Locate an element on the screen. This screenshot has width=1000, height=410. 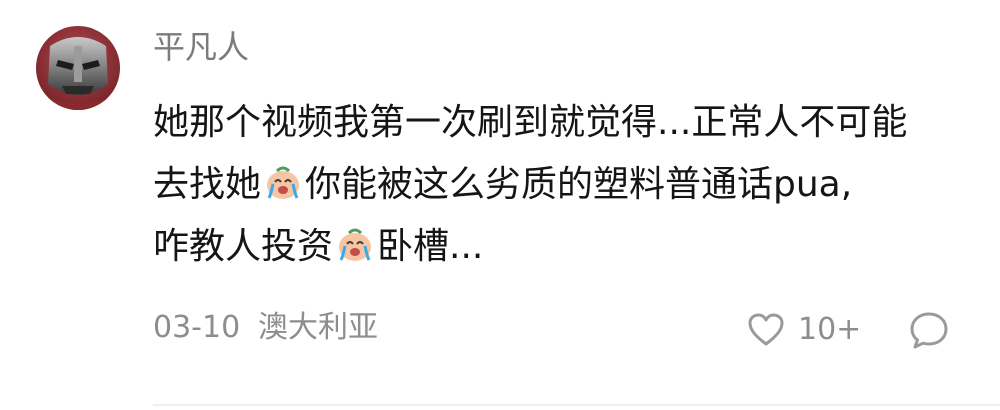
iron-man-helmet-avatar-icon is located at coordinates (78, 68).